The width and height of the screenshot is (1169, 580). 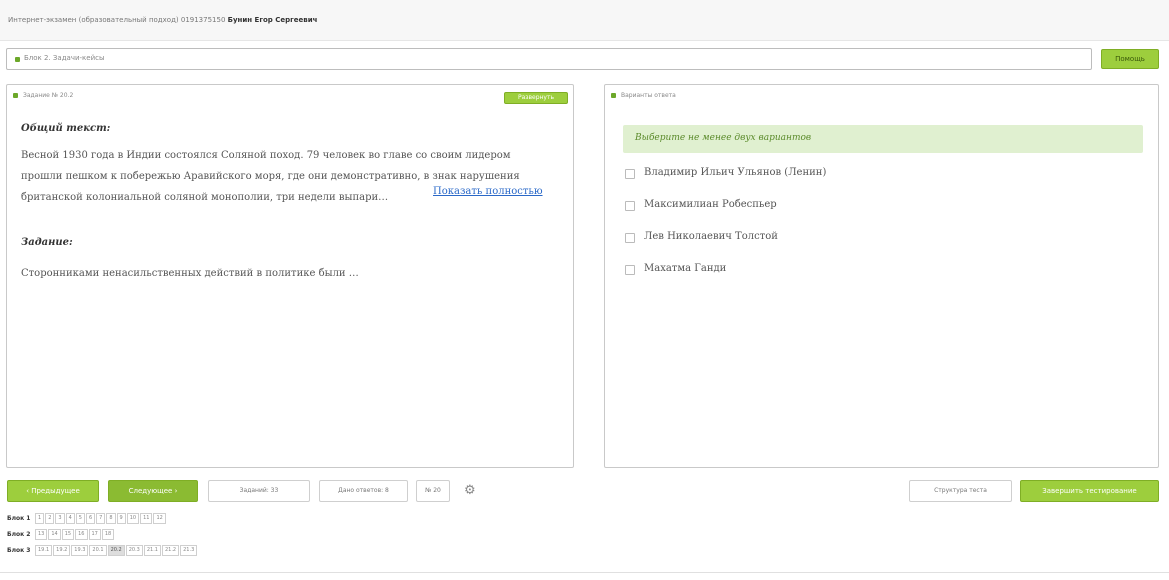 What do you see at coordinates (19, 534) in the screenshot?
I see `block-row-label: Блок 2` at bounding box center [19, 534].